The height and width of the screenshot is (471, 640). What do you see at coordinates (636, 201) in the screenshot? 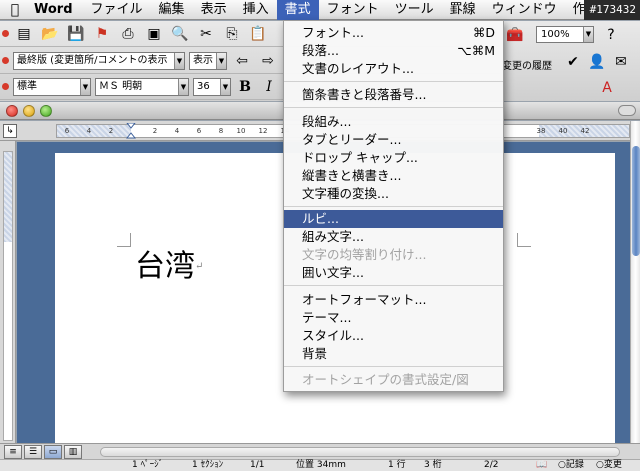
I see `vertical-scrollbar-thumb` at bounding box center [636, 201].